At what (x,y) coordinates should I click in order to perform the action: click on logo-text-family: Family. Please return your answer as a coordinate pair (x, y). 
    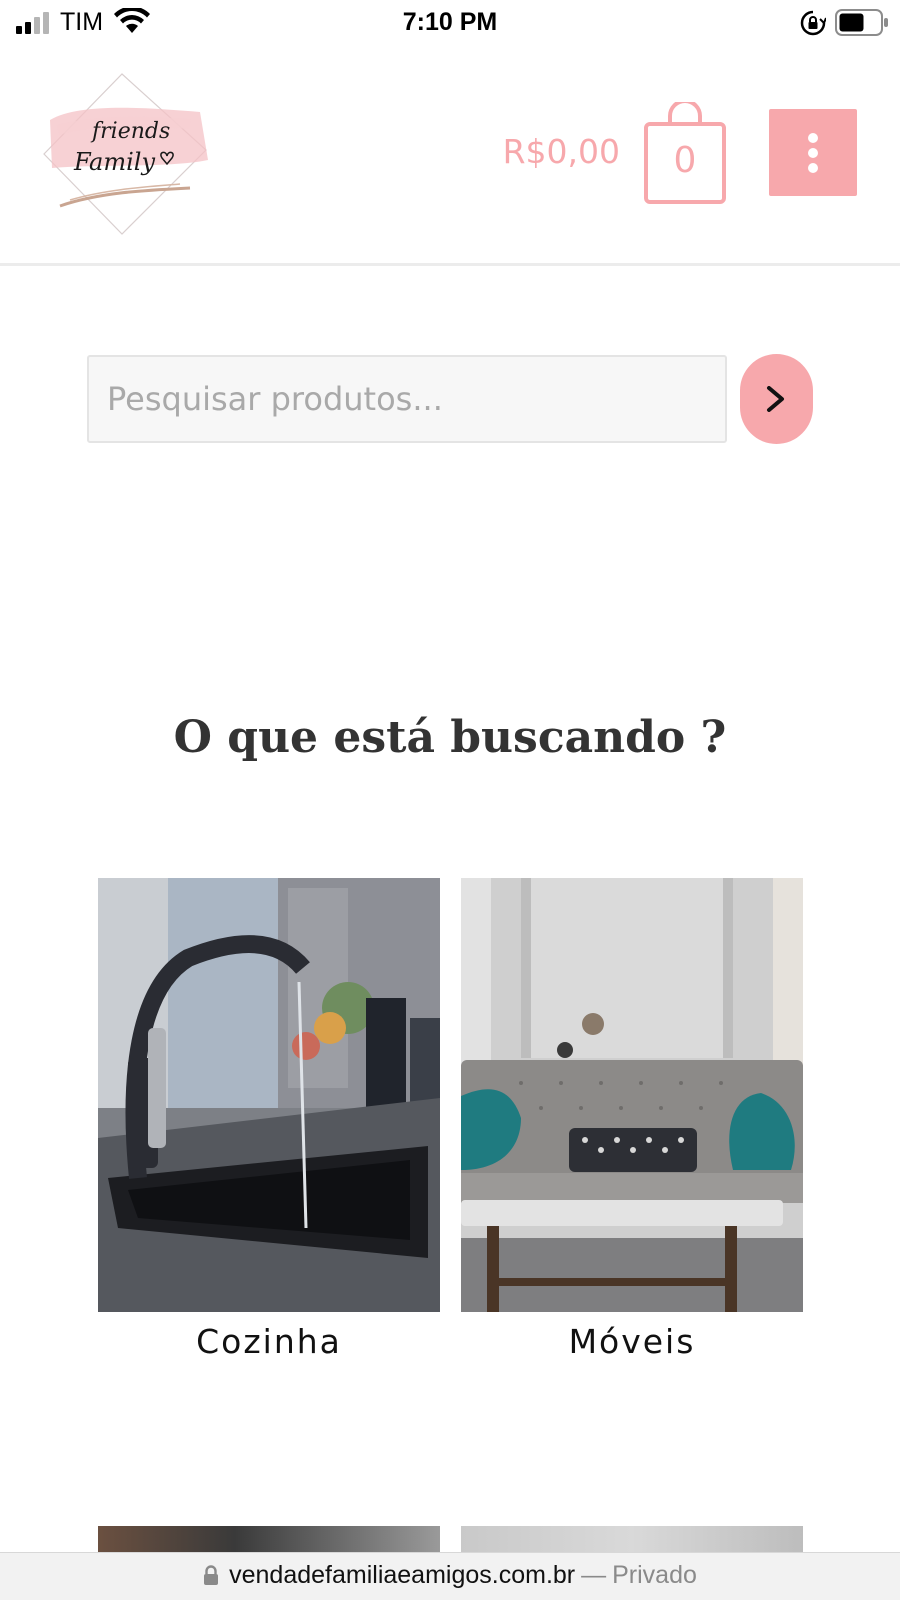
    Looking at the image, I should click on (114, 162).